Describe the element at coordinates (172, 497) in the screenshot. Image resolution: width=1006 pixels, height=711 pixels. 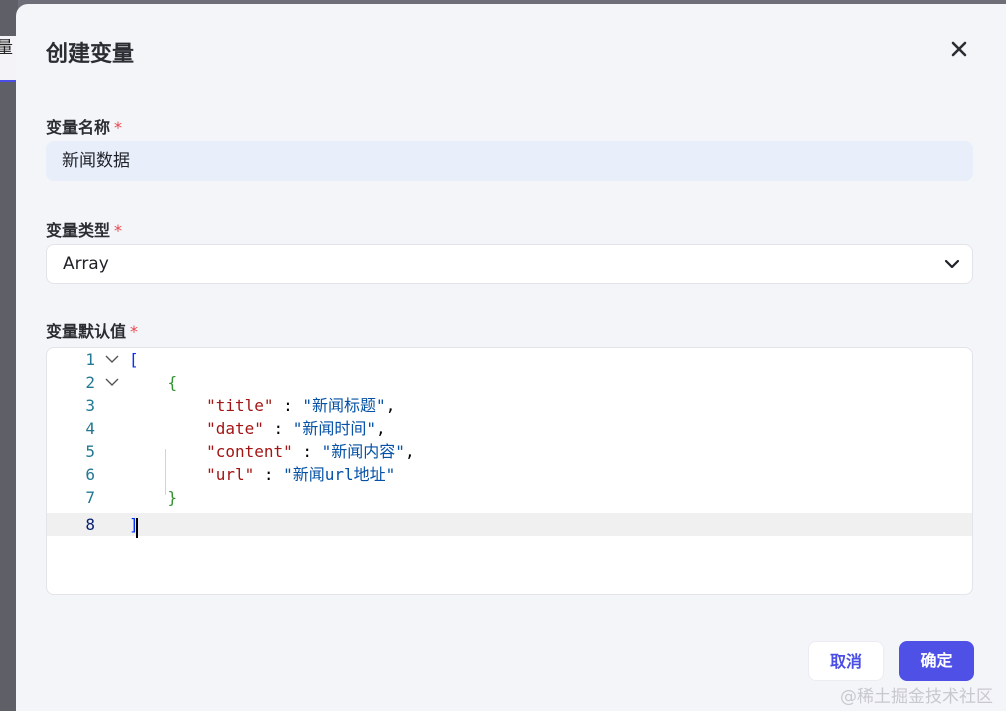
I see `code-text: }` at that location.